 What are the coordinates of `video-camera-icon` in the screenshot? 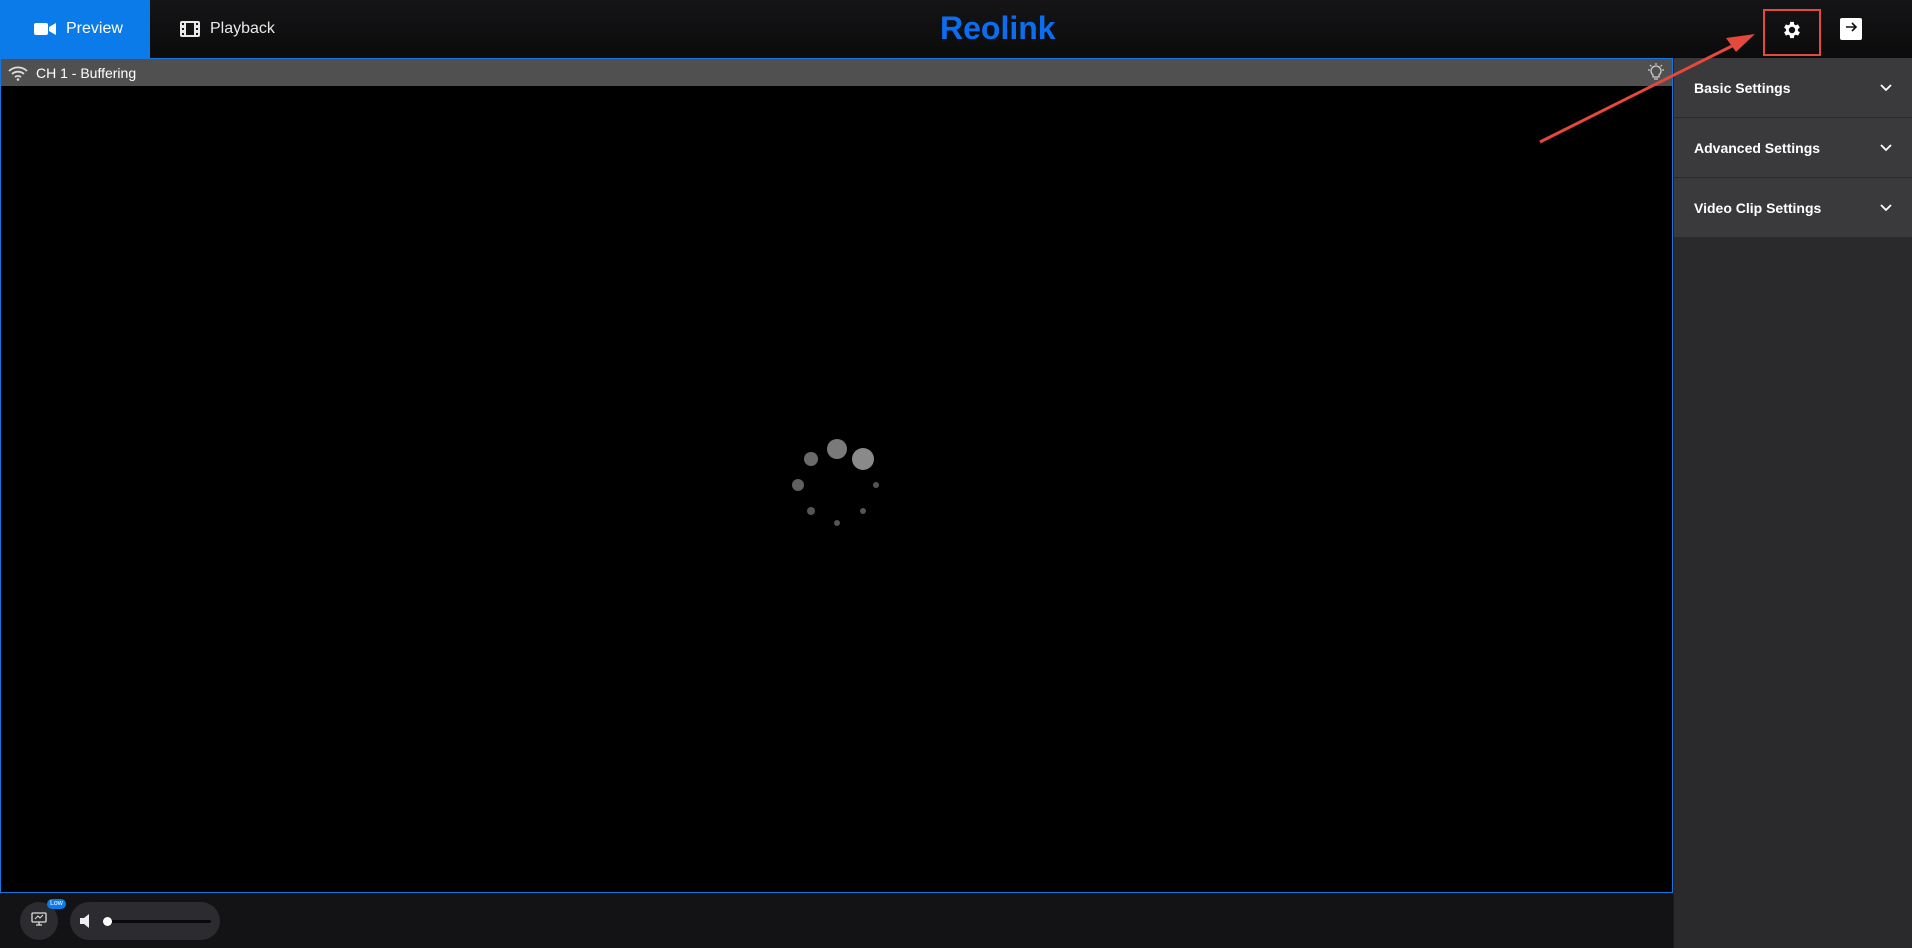 It's located at (45, 29).